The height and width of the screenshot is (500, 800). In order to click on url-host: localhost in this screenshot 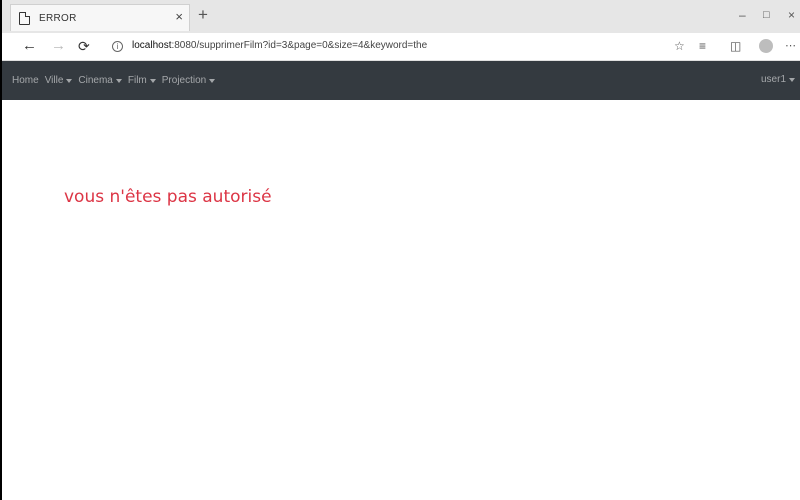, I will do `click(152, 45)`.